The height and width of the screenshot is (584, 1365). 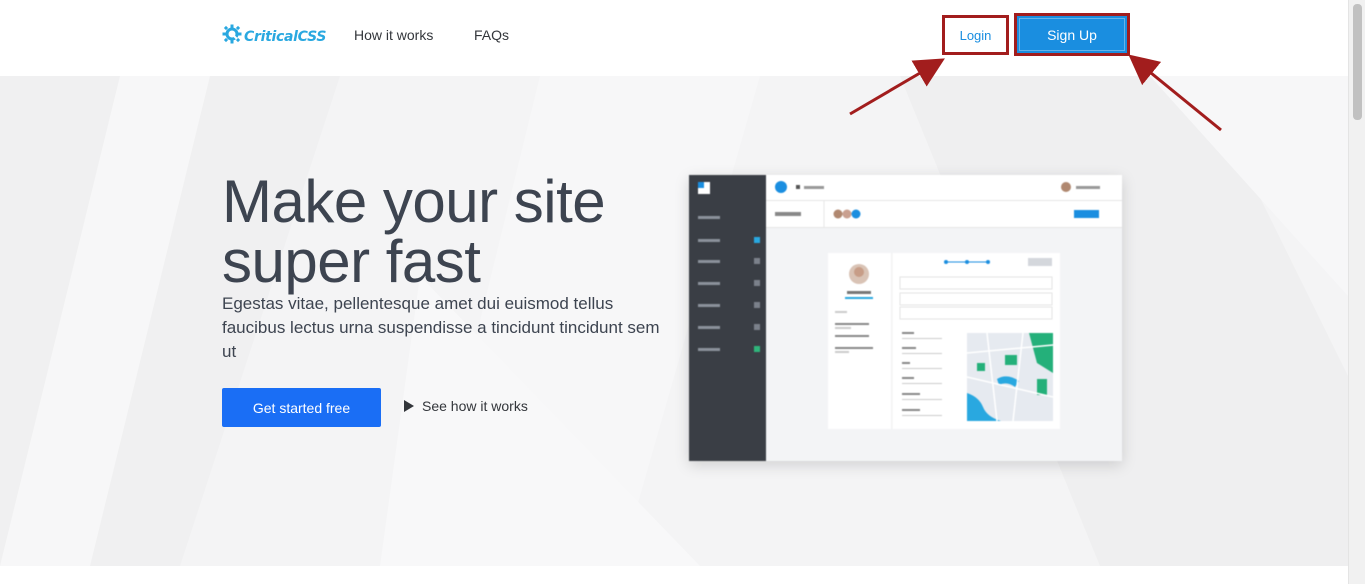 What do you see at coordinates (351, 261) in the screenshot?
I see `headline-line-2: super fast` at bounding box center [351, 261].